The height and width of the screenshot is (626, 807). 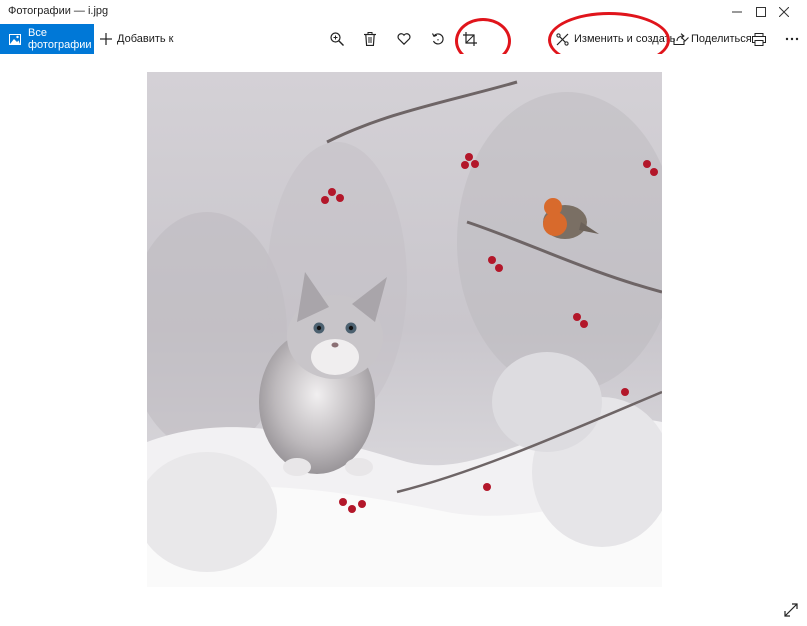 I want to click on edit-create-button: Изменить и создать, so click(x=623, y=39).